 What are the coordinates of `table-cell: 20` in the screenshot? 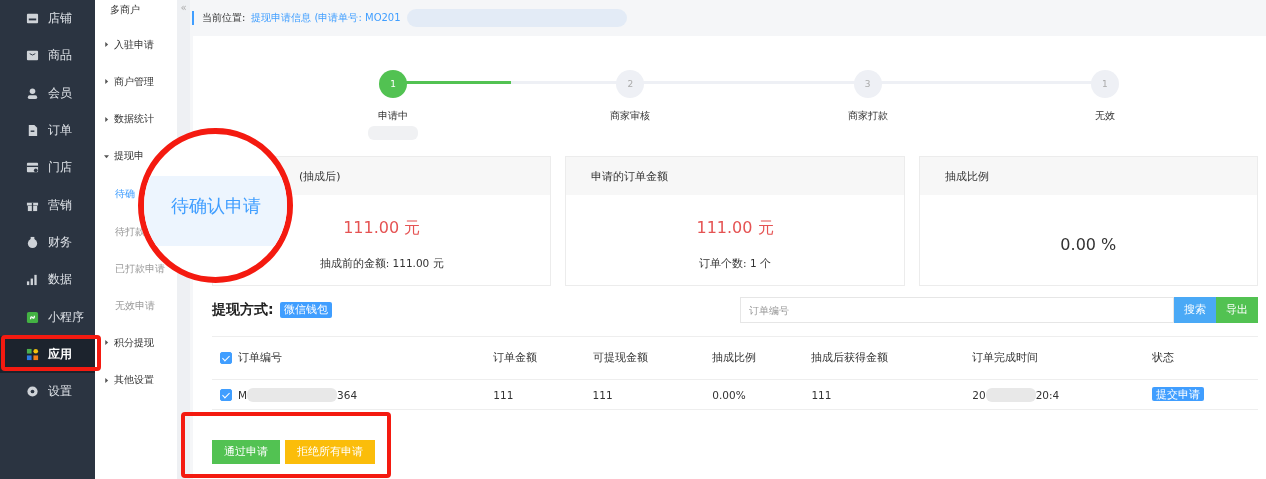 It's located at (979, 394).